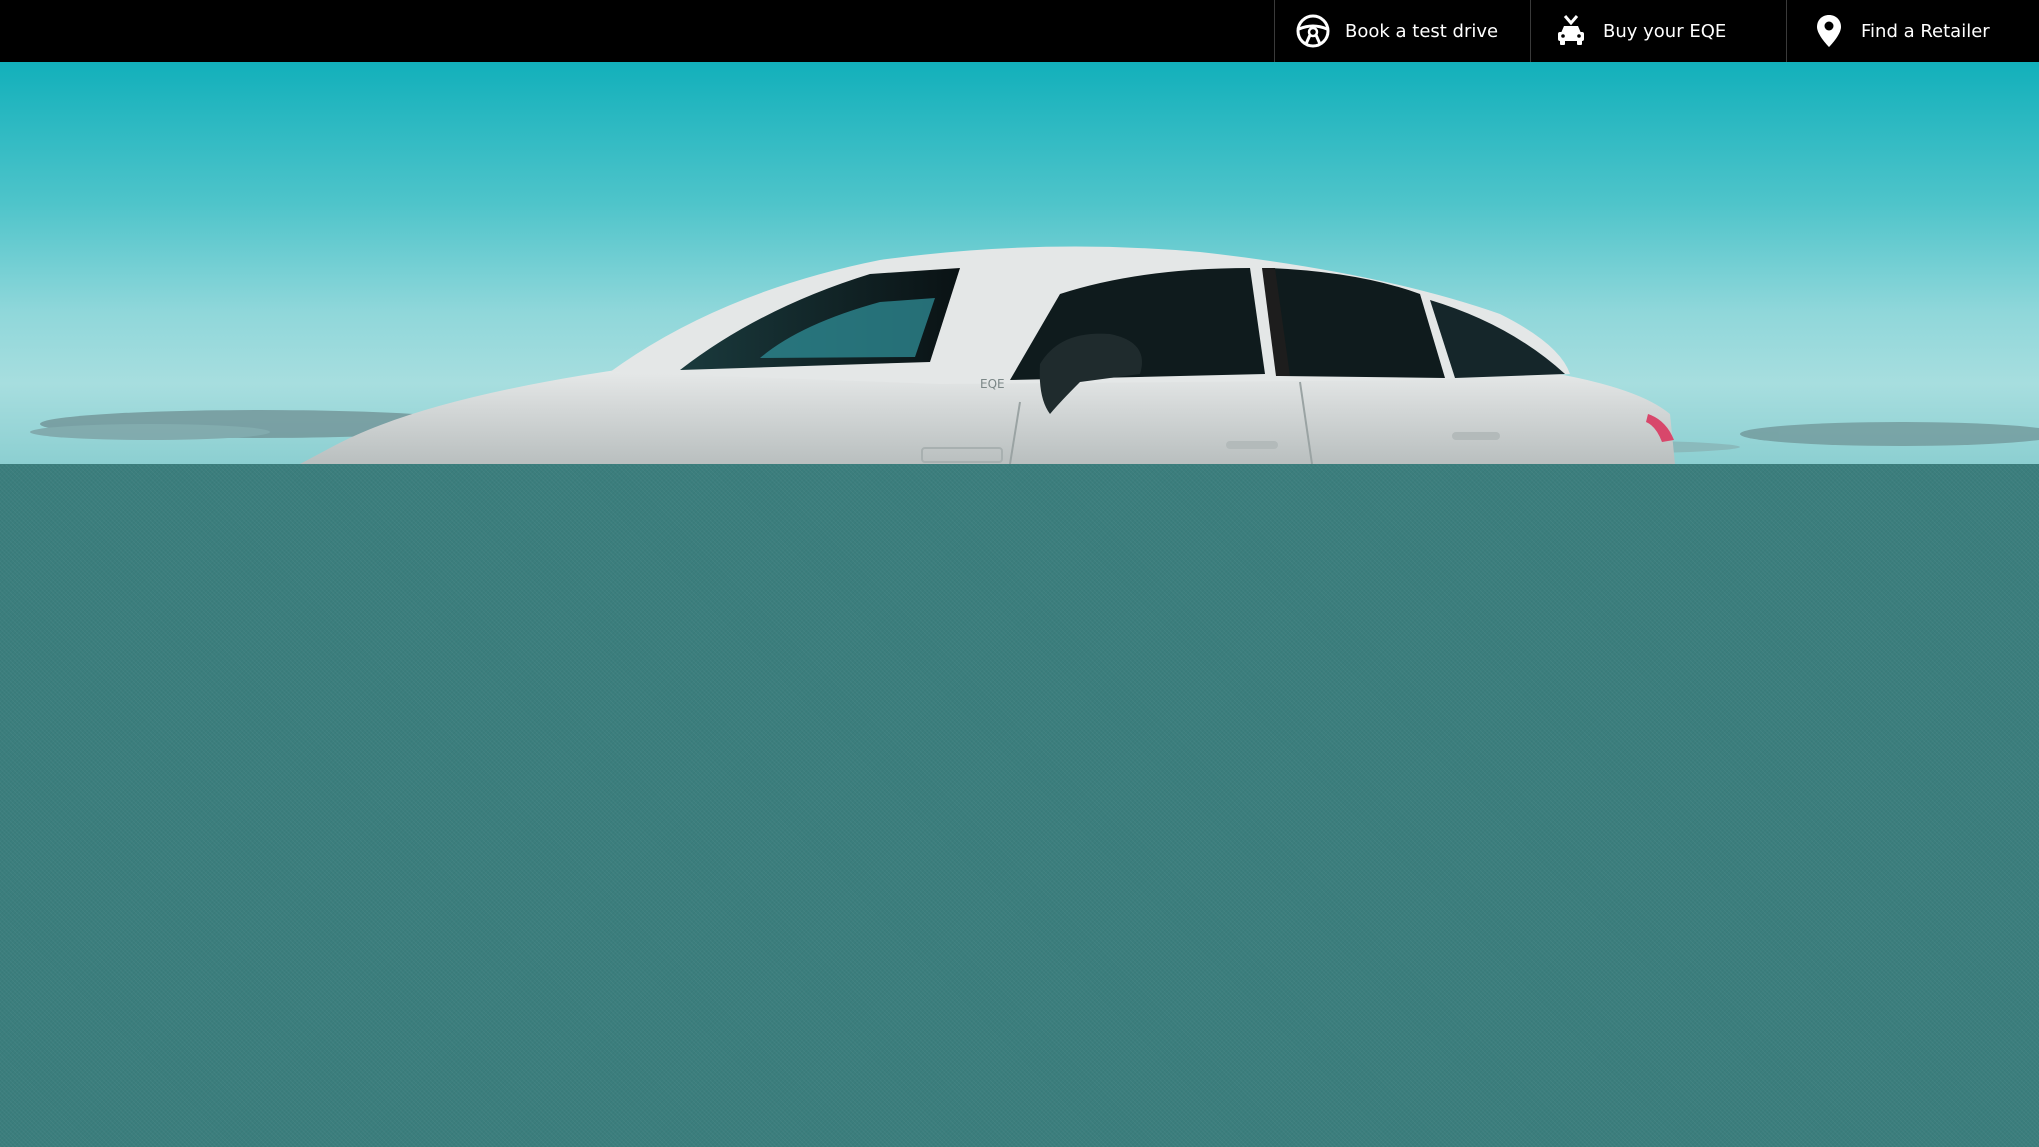 The image size is (2039, 1147). Describe the element at coordinates (1571, 31) in the screenshot. I see `car-checkout-icon` at that location.